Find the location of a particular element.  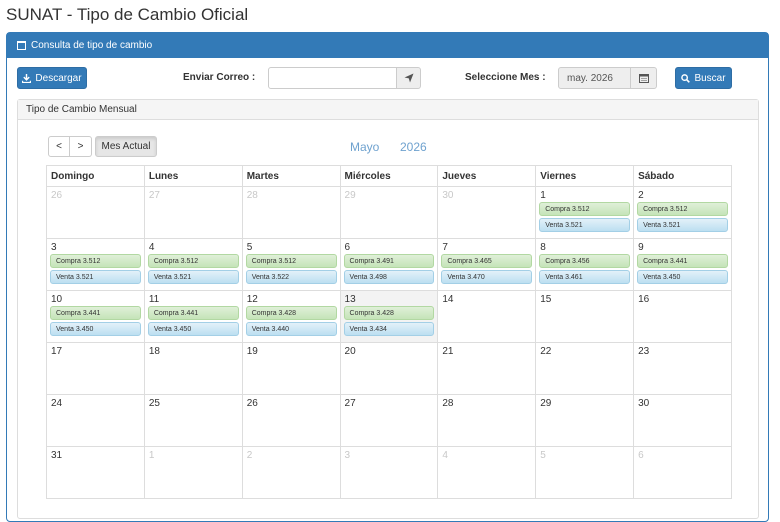

calendar-day-cell: 31 is located at coordinates (95, 472).